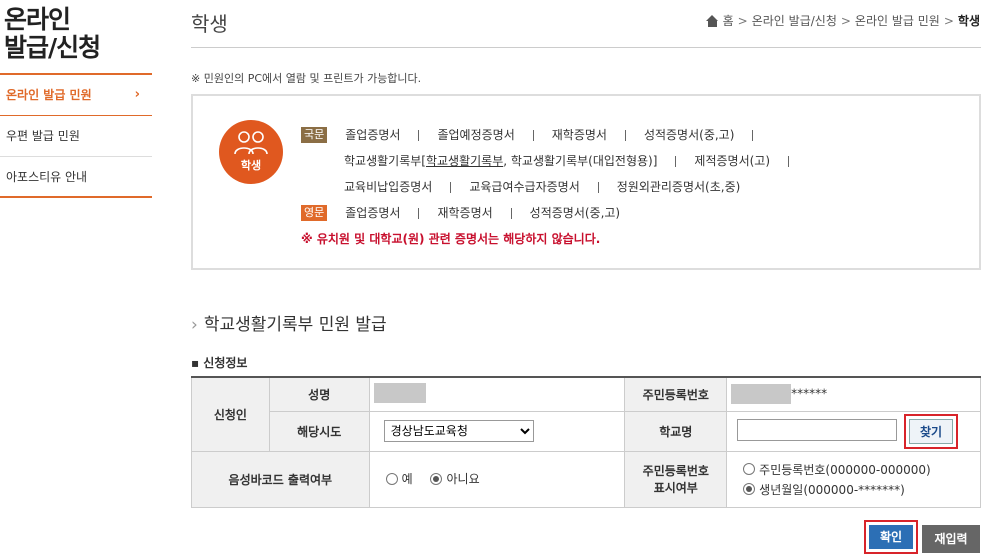 The height and width of the screenshot is (560, 990). I want to click on breadcrumb-online: 온라인 발급/신청, so click(794, 20).